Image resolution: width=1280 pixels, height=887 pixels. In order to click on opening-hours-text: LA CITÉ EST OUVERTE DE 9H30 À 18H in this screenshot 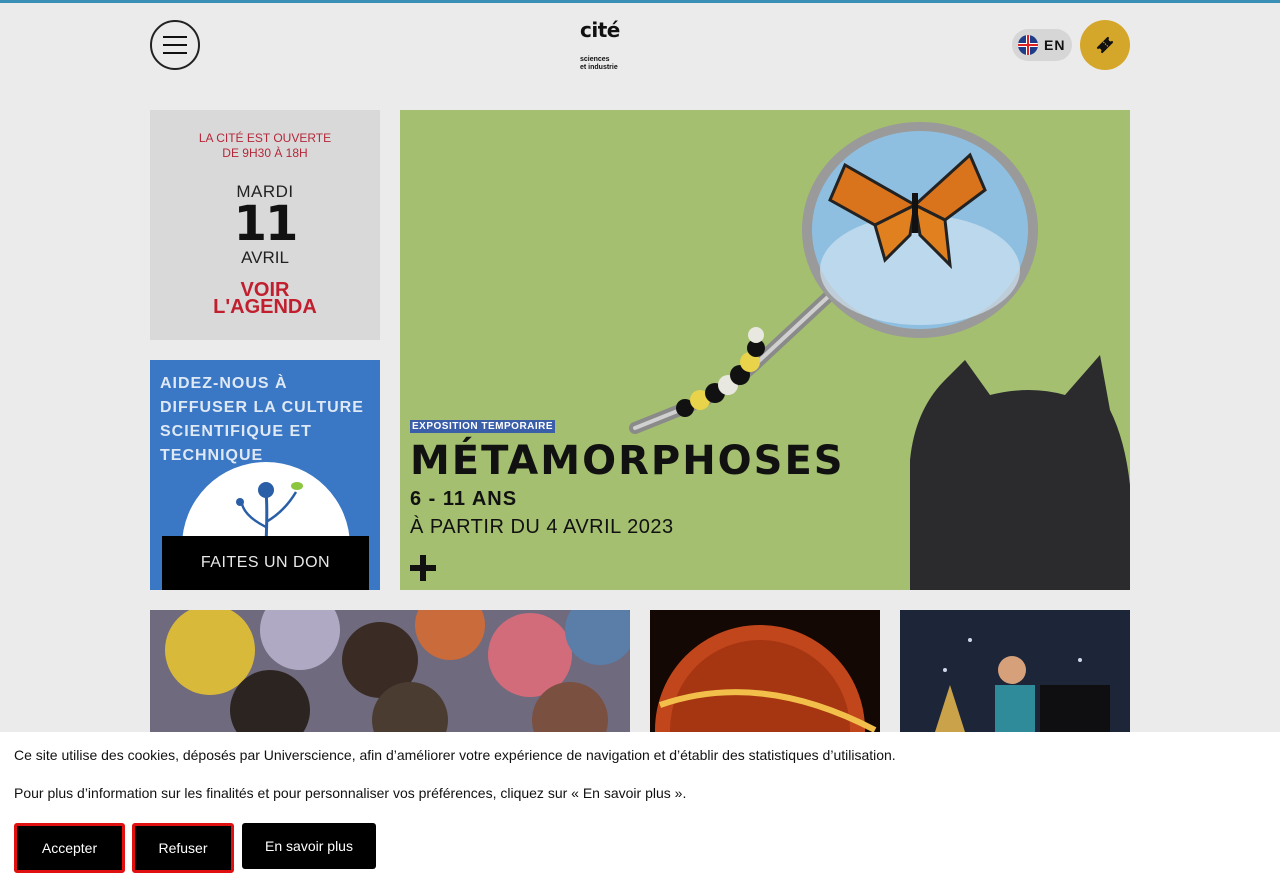, I will do `click(265, 146)`.